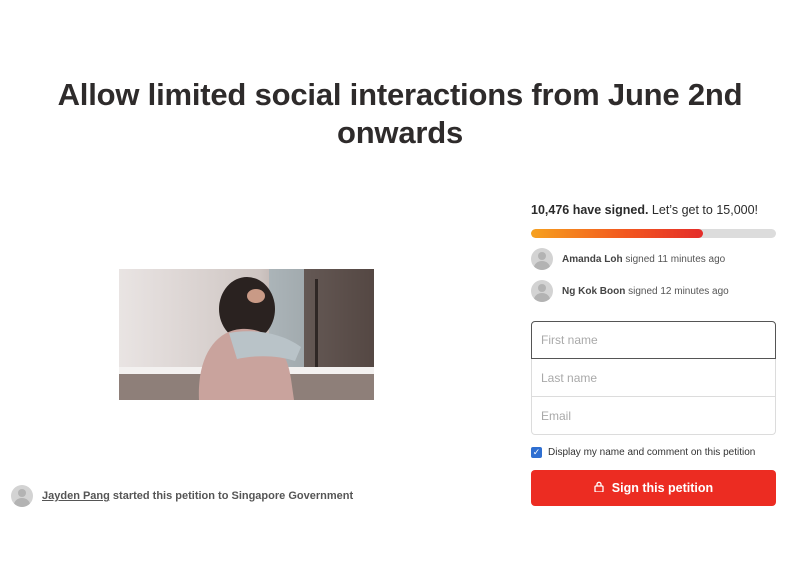  I want to click on petition-image, so click(246, 334).